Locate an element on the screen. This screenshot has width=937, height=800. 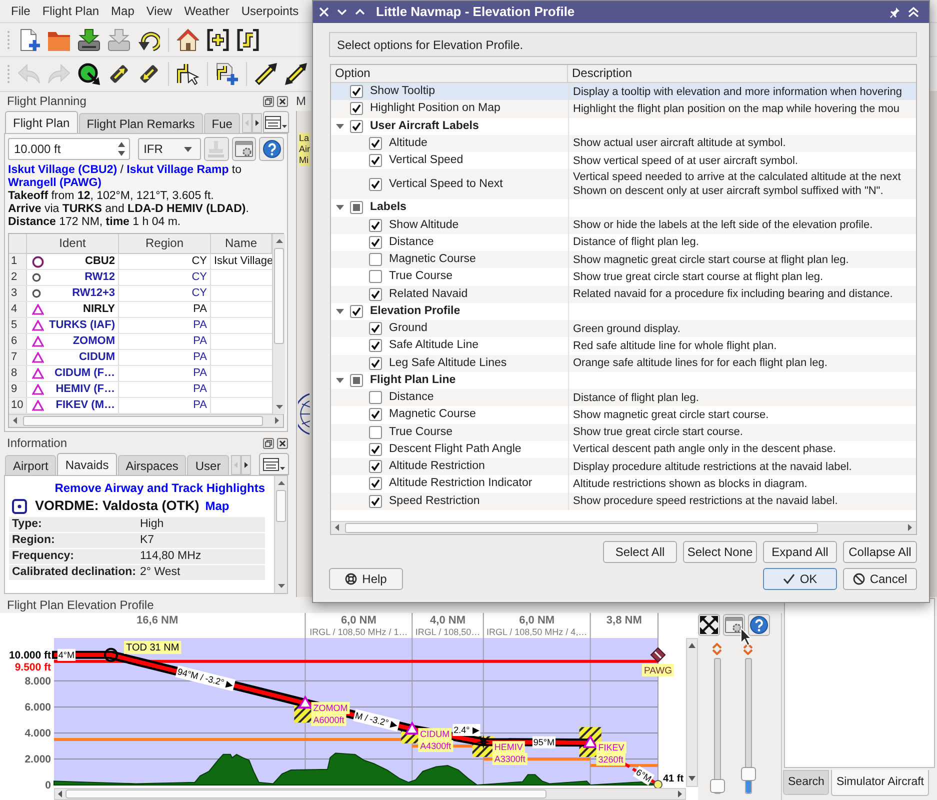
tree-row: True Course Show true great circle start course. is located at coordinates (623, 432).